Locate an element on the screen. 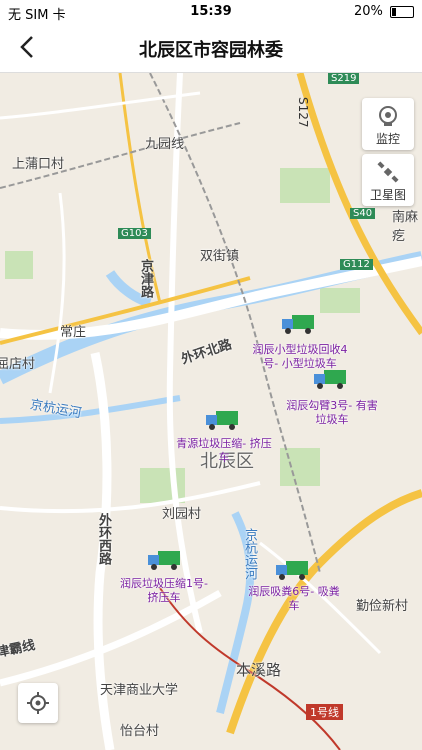  place-label-shuangjie: 双街镇 is located at coordinates (220, 256).